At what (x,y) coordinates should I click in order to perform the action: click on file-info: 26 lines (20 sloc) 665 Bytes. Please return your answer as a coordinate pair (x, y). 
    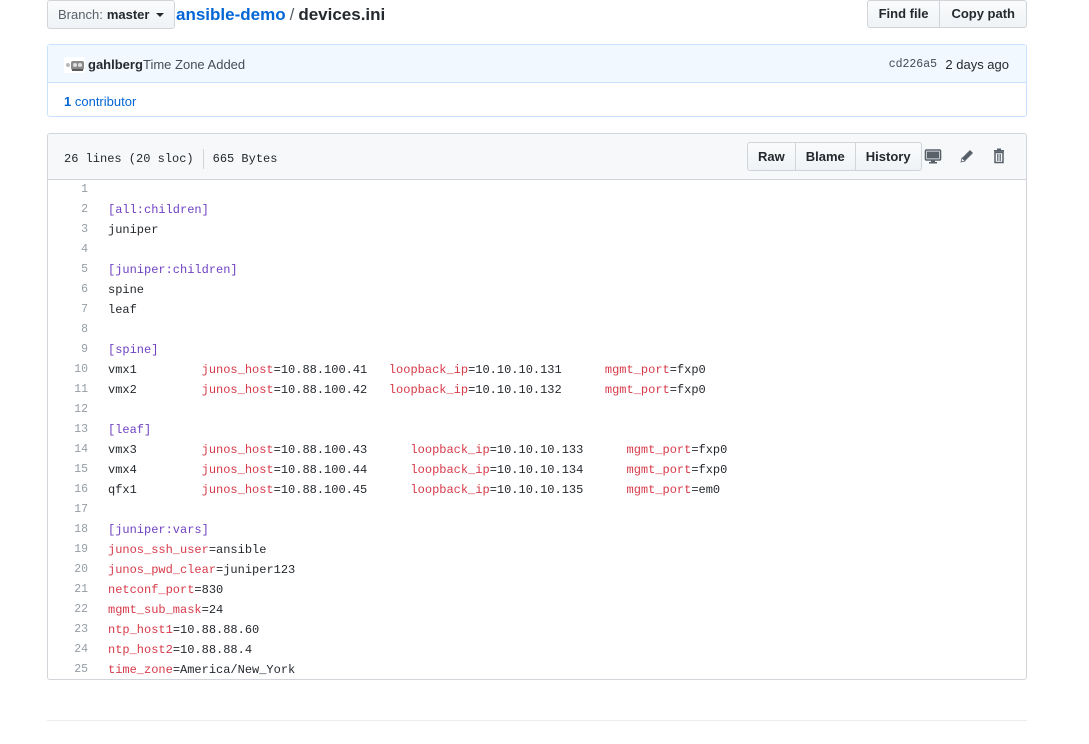
    Looking at the image, I should click on (170, 159).